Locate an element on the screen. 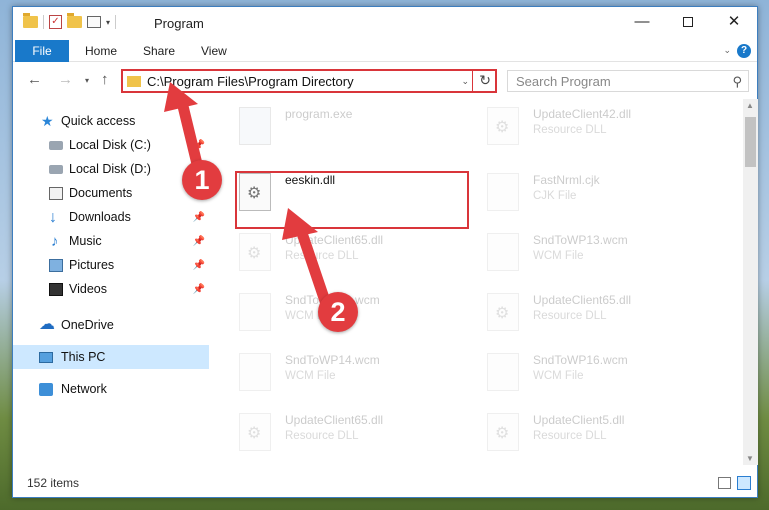 This screenshot has width=769, height=510. drive-icon is located at coordinates (56, 145).